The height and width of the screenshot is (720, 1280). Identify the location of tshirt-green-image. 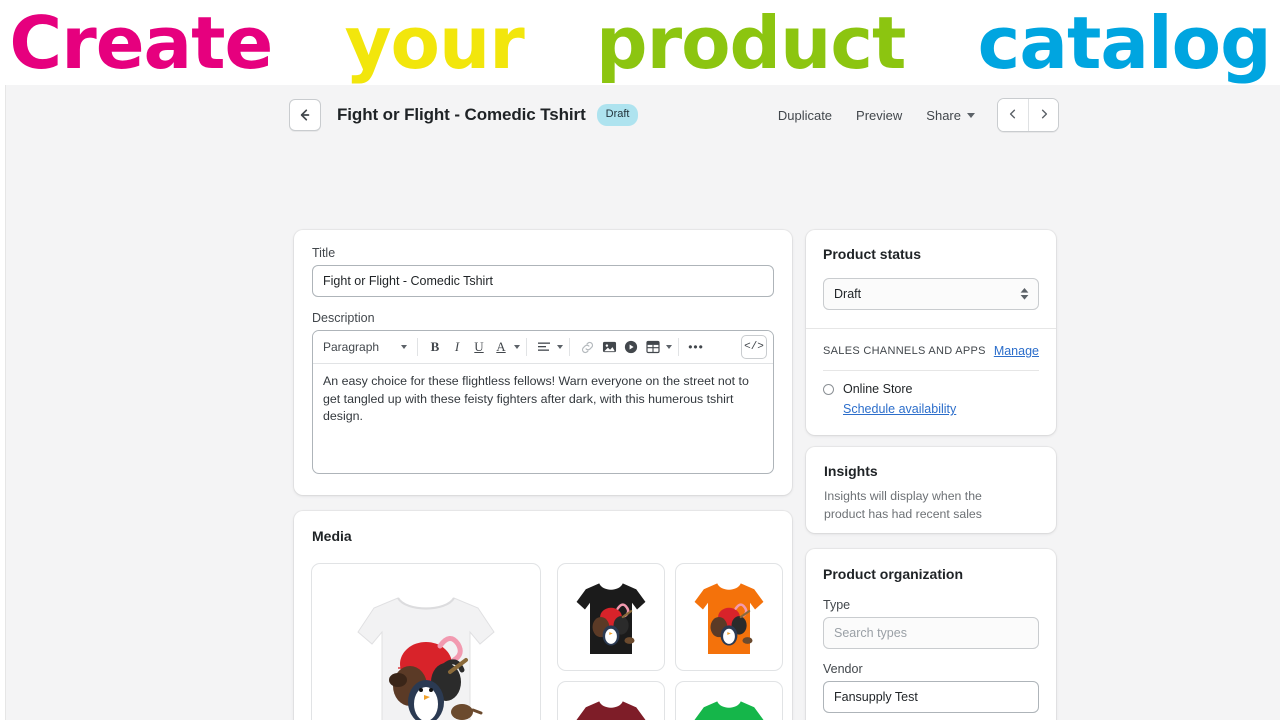
(729, 710).